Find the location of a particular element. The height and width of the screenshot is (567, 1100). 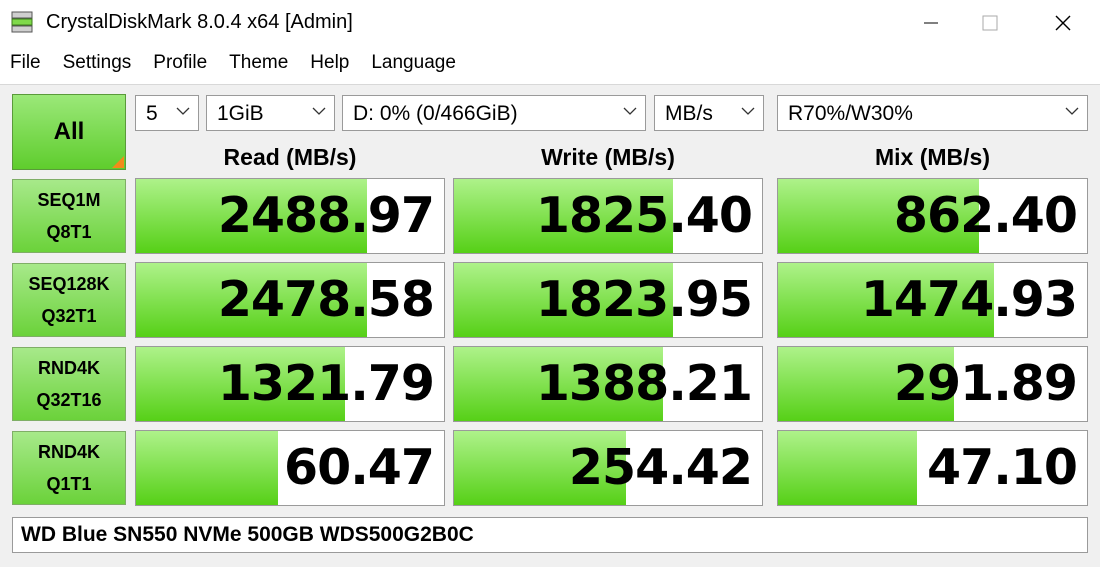

result-cell-mix: 1474.93 is located at coordinates (932, 300).